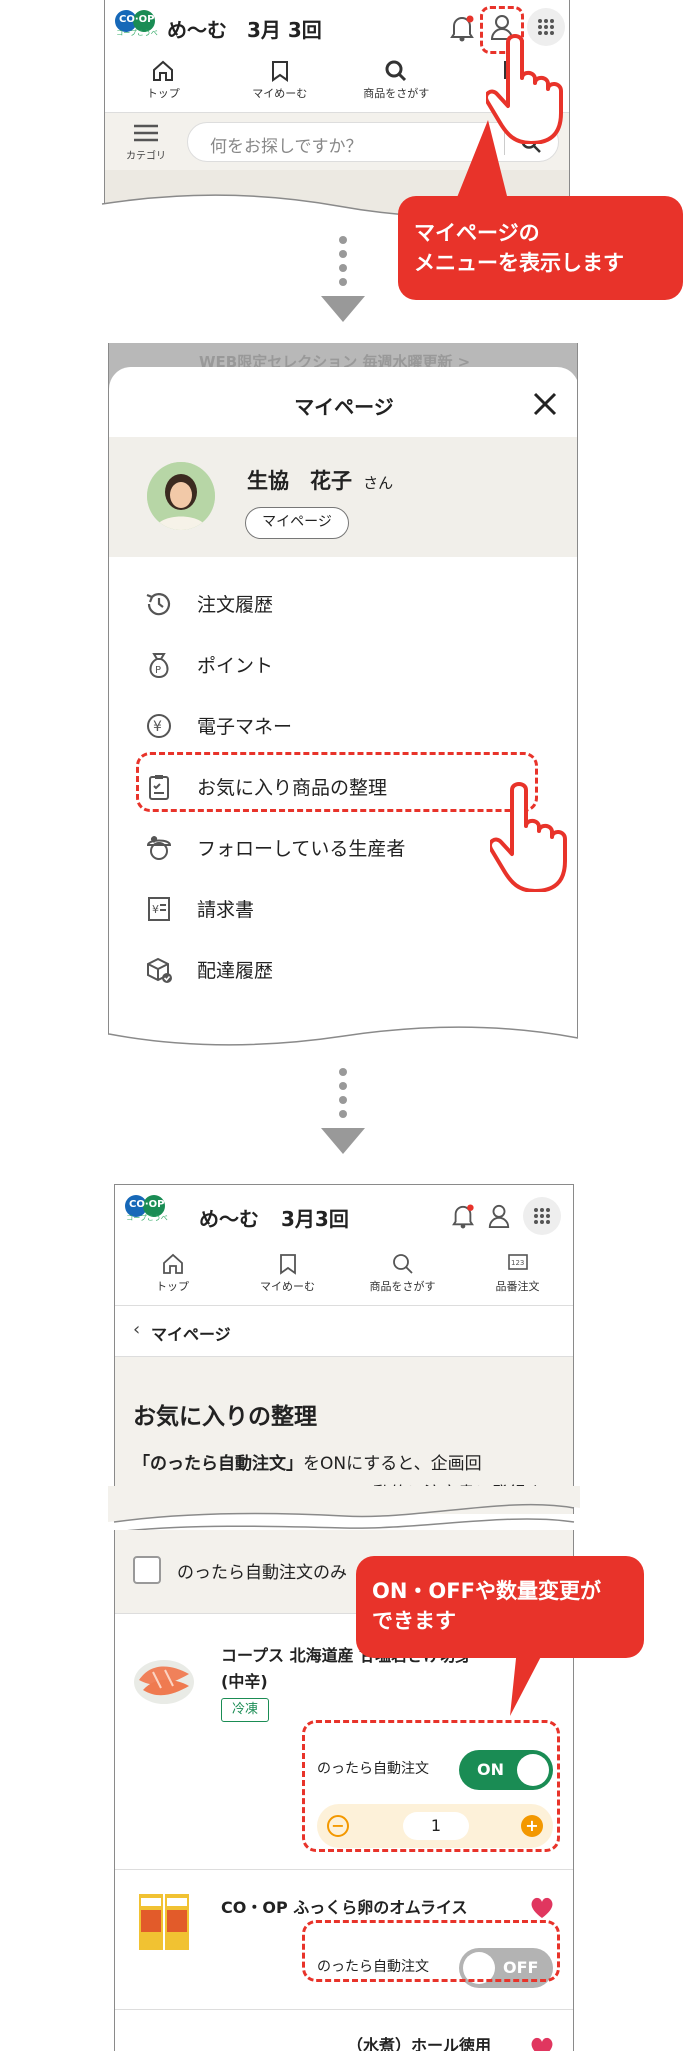  What do you see at coordinates (286, 147) in the screenshot?
I see `search-placeholder: 何をお探しですか？` at bounding box center [286, 147].